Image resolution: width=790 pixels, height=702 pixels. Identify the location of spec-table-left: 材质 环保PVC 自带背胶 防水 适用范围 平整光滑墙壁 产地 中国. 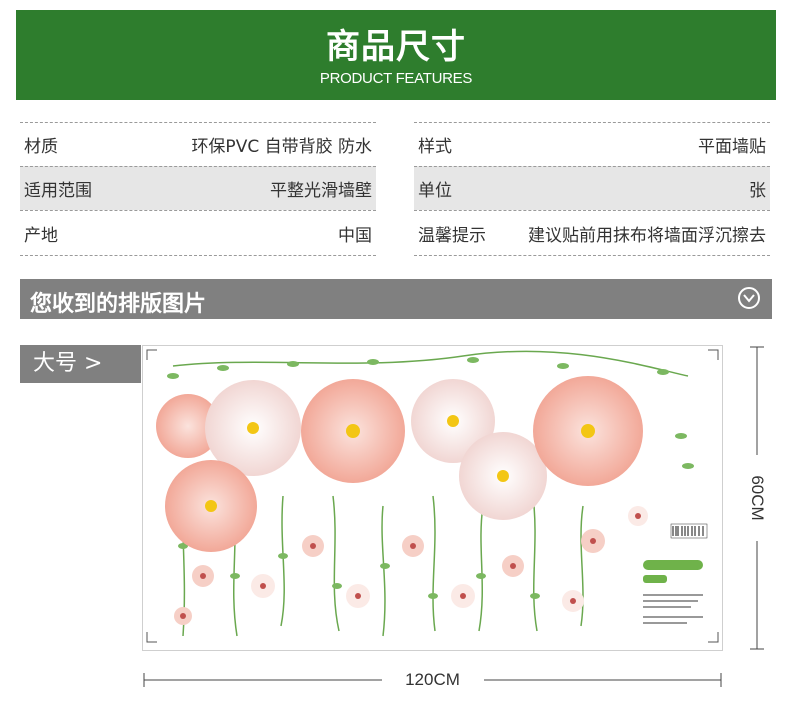
(198, 189).